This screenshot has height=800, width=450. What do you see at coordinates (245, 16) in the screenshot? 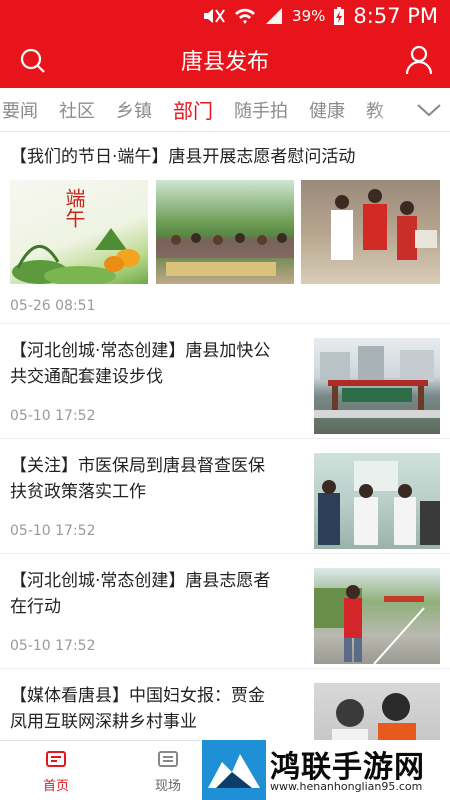
I see `wifi-icon` at bounding box center [245, 16].